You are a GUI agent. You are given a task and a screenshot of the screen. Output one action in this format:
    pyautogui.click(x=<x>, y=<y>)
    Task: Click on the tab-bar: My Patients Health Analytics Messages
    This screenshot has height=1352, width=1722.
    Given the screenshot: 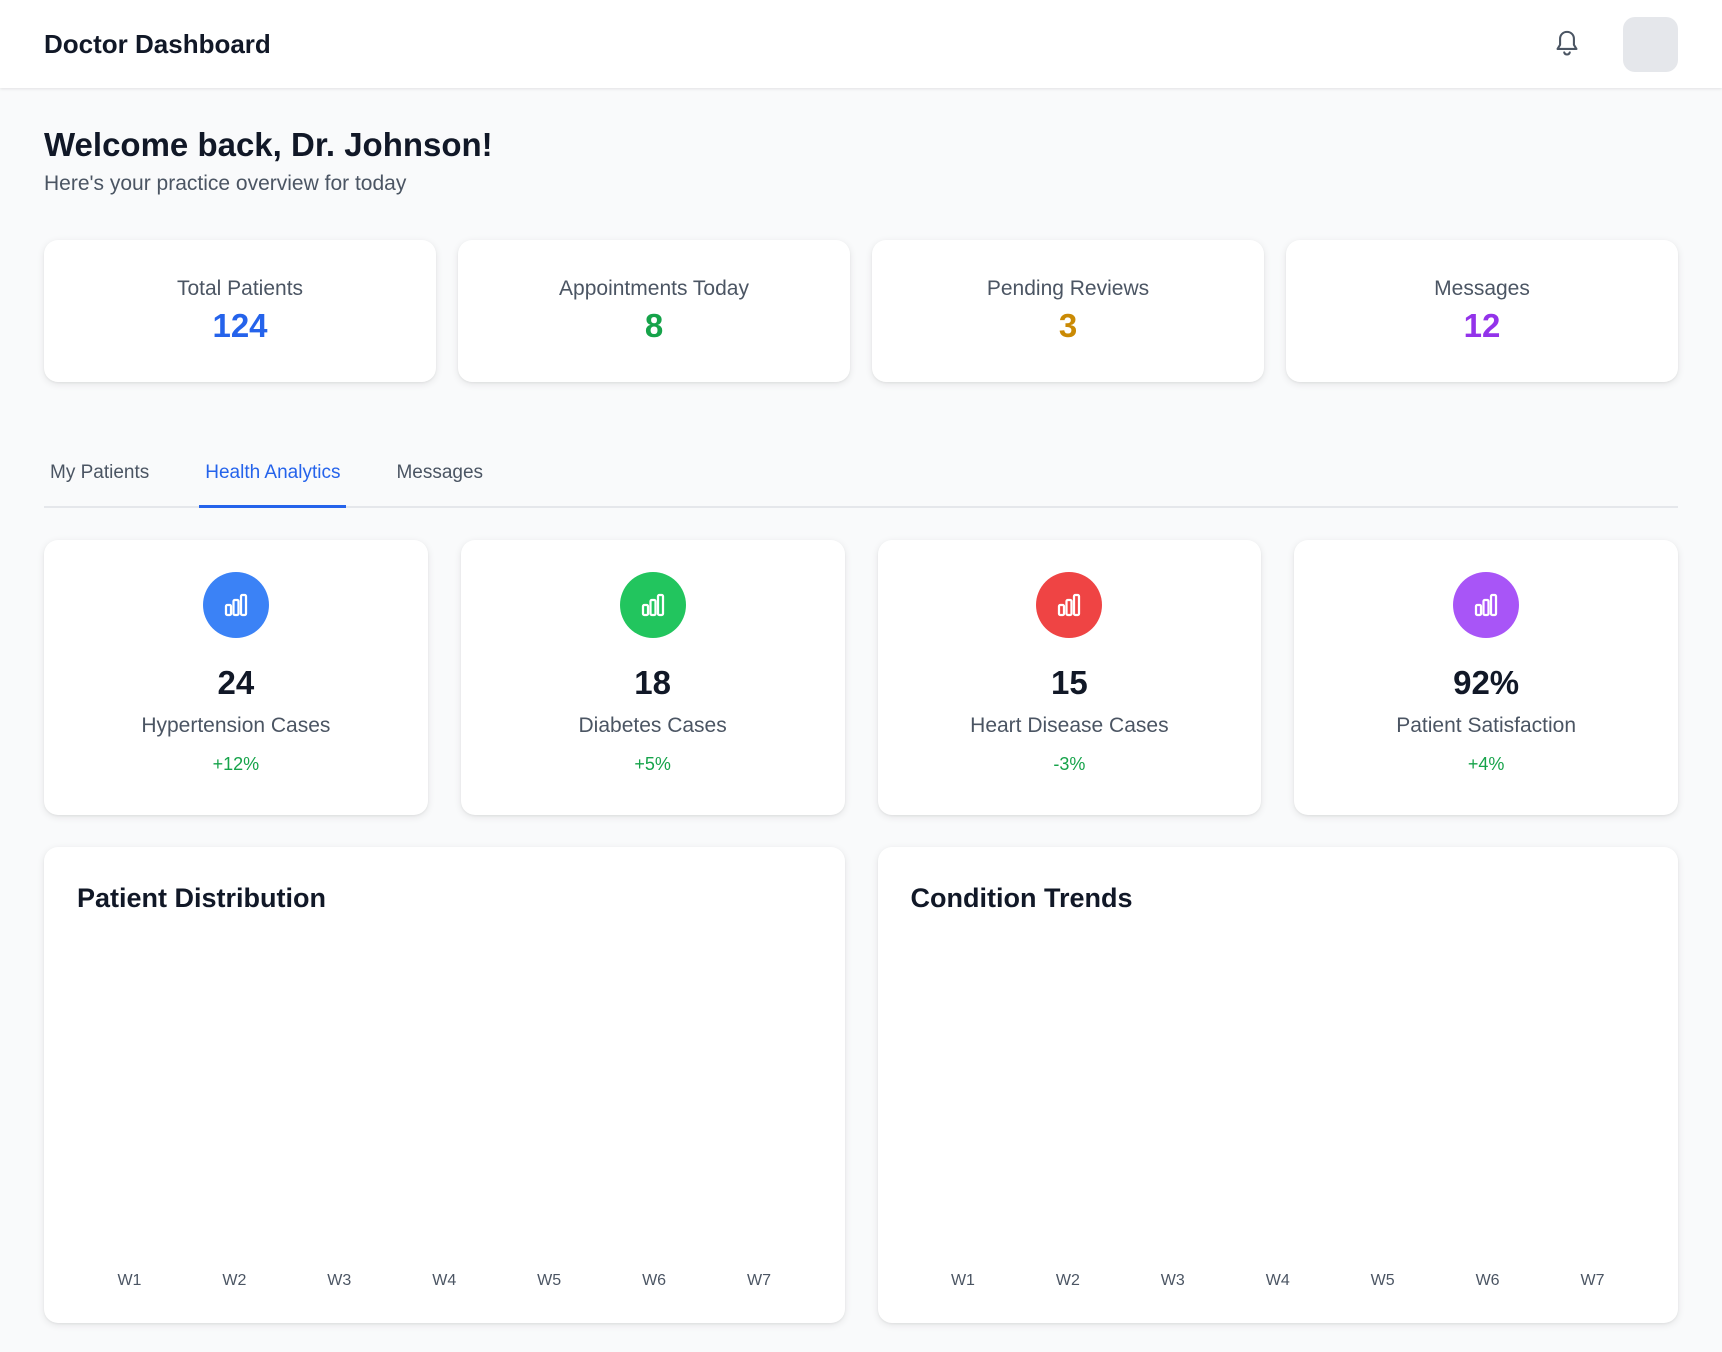 What is the action you would take?
    pyautogui.click(x=861, y=474)
    